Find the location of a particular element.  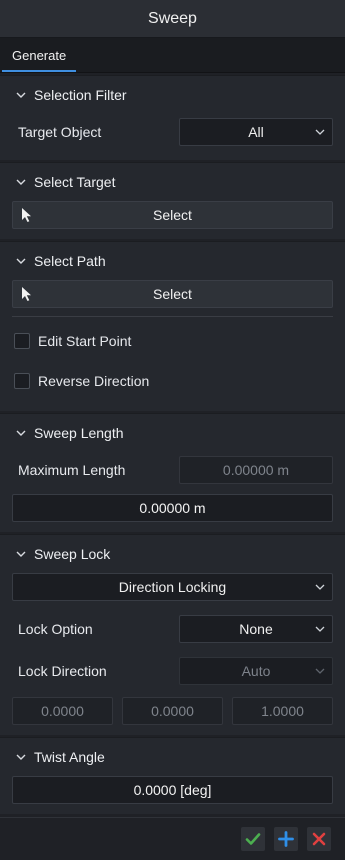

sweep-length-input: 0.00000 m is located at coordinates (172, 508).